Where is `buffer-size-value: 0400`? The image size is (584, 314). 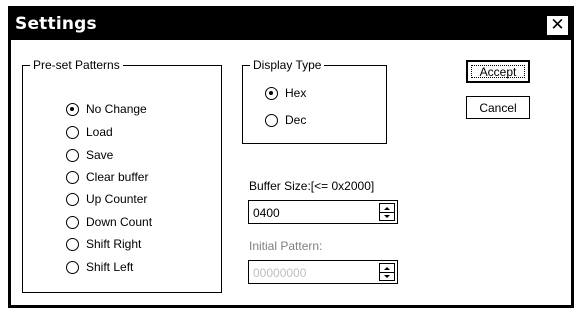 buffer-size-value: 0400 is located at coordinates (266, 213).